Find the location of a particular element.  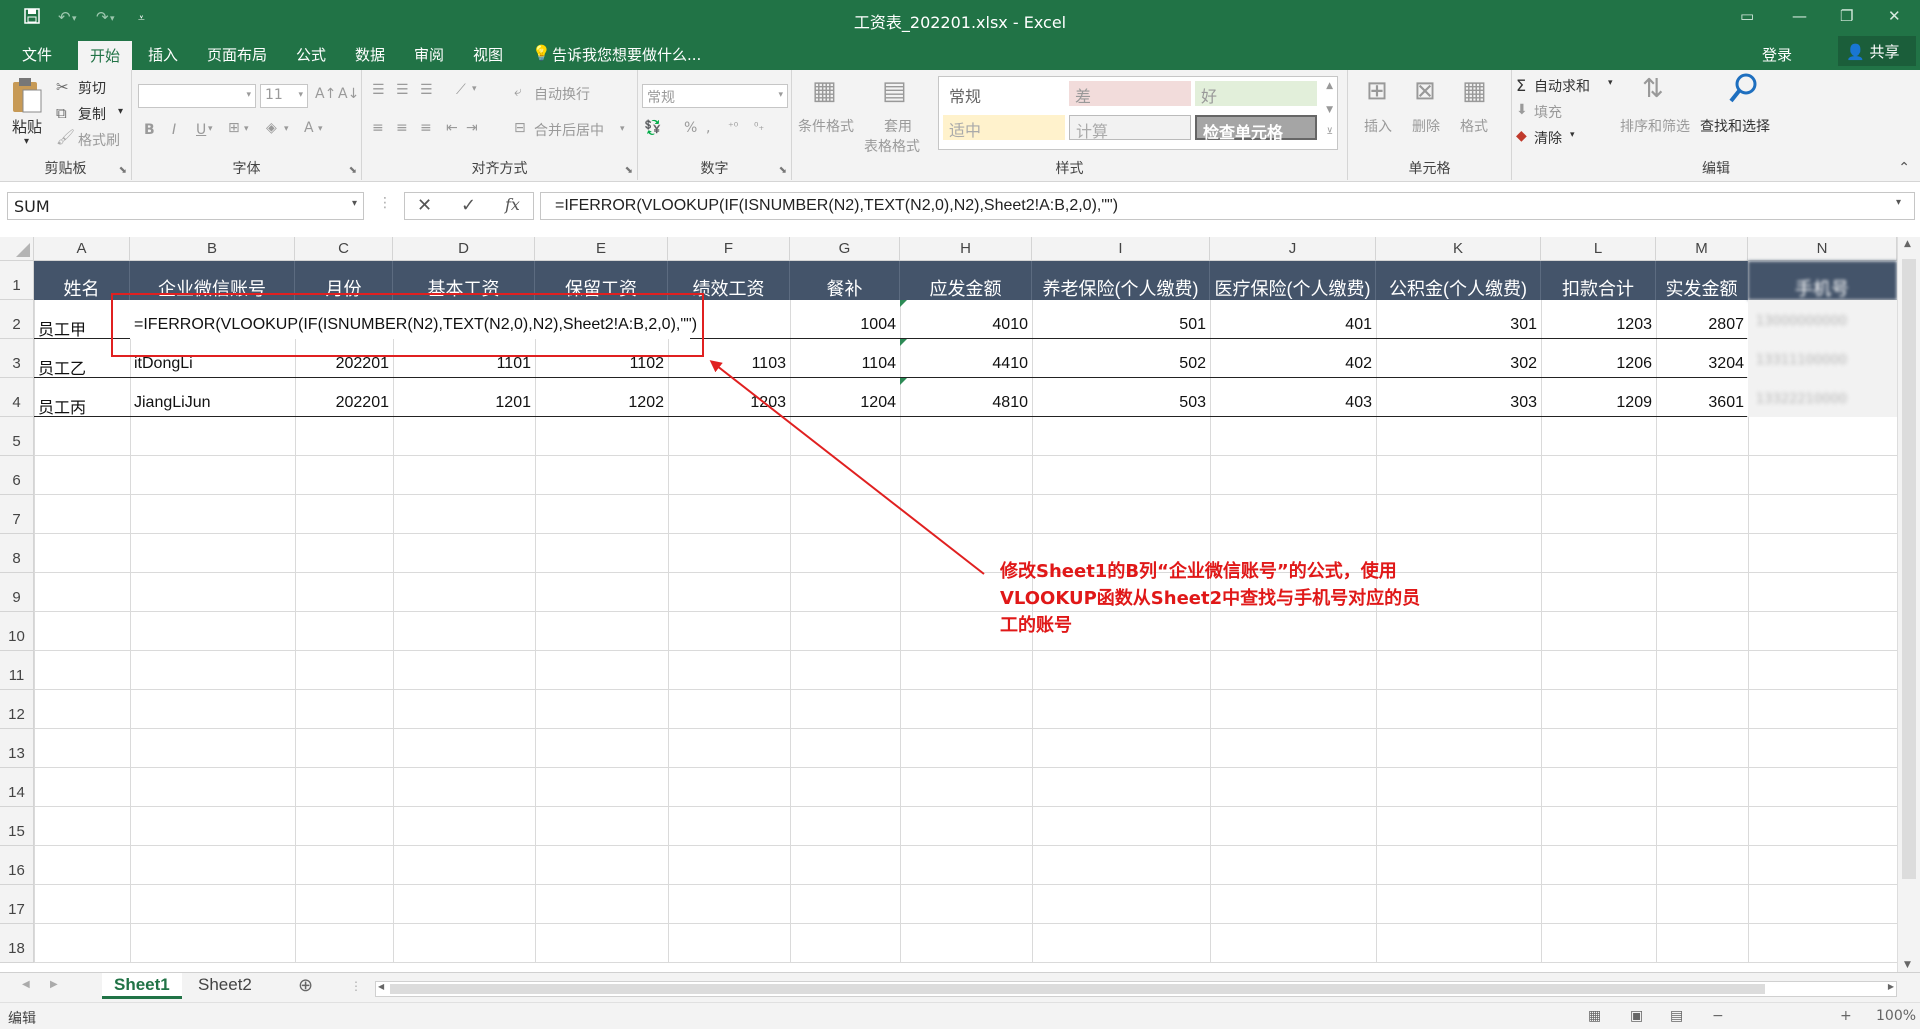

style-normal: 常规 is located at coordinates (1004, 93).